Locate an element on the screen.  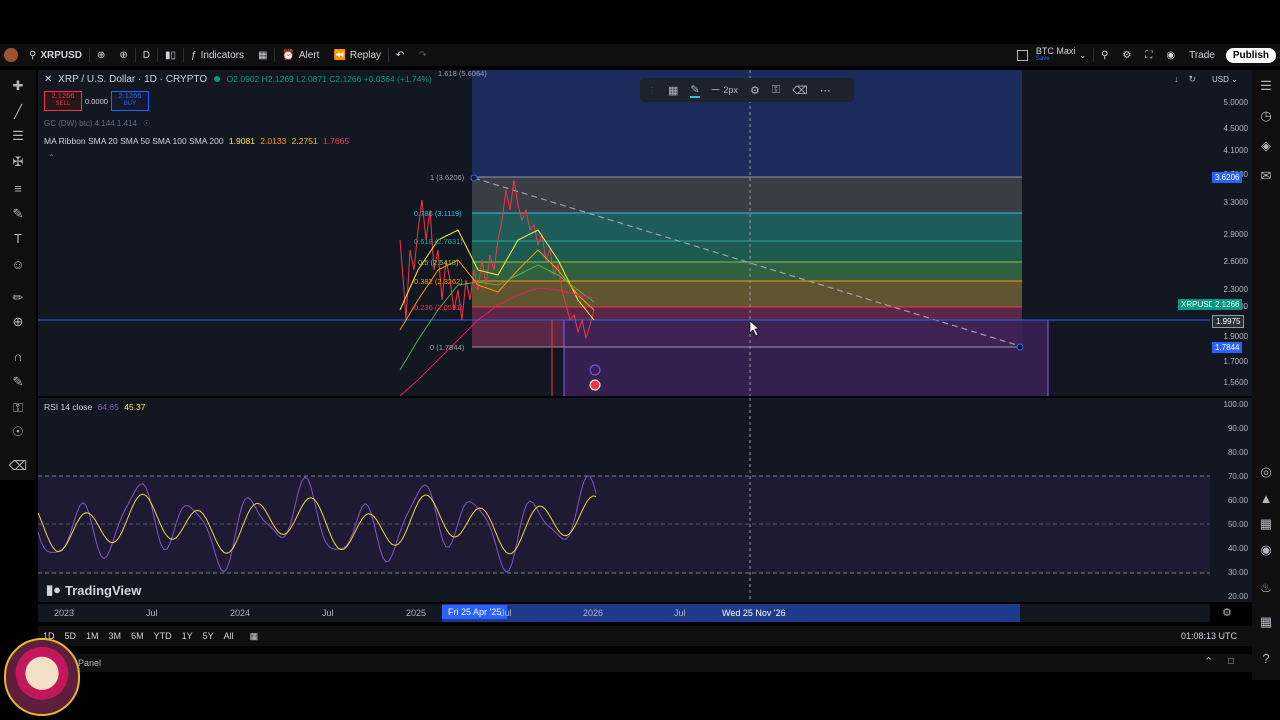
help-icon: ? is located at coordinates (1266, 658).